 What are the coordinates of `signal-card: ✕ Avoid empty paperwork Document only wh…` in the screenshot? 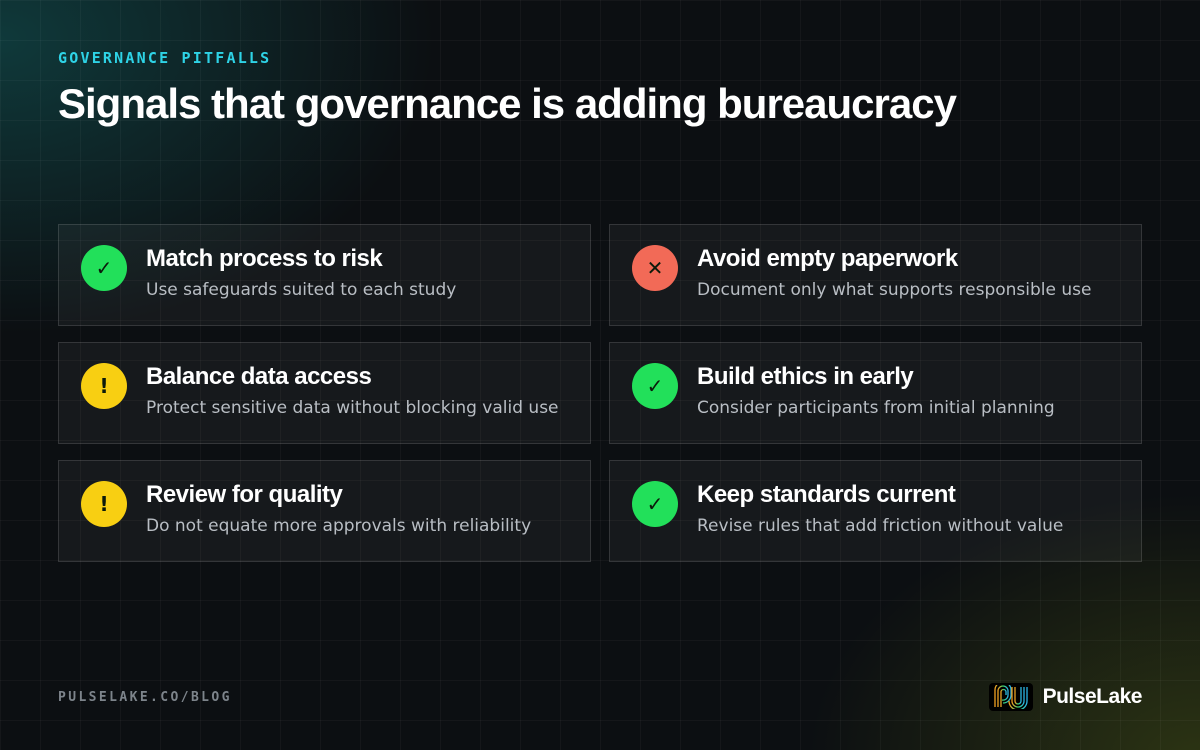 It's located at (875, 275).